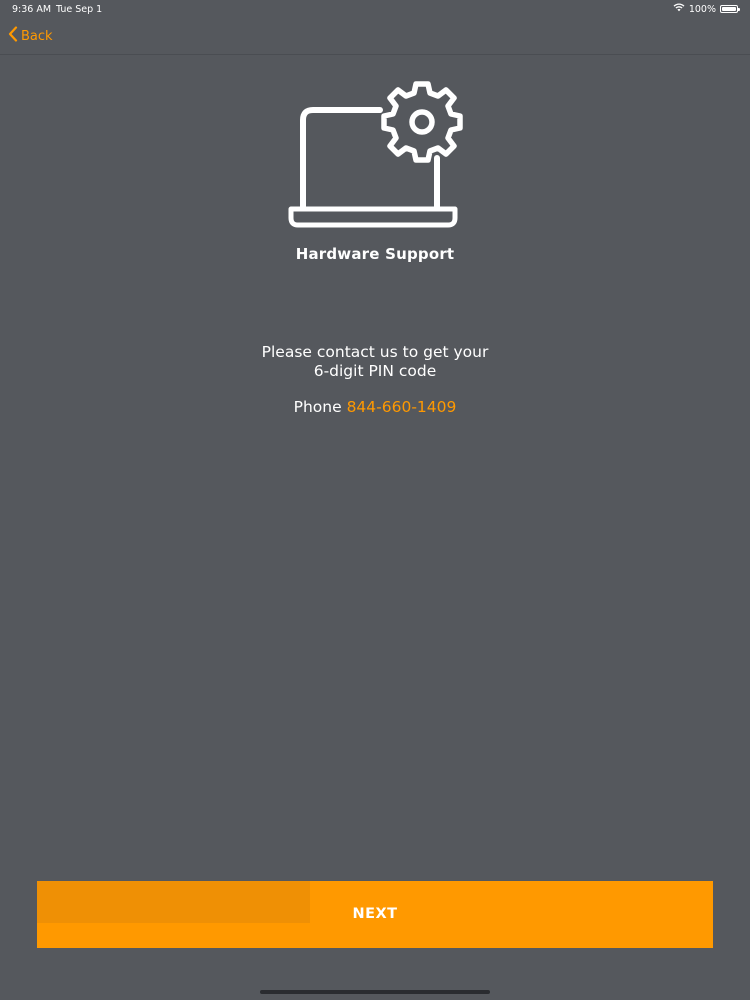  What do you see at coordinates (13, 36) in the screenshot?
I see `chevron-left-icon` at bounding box center [13, 36].